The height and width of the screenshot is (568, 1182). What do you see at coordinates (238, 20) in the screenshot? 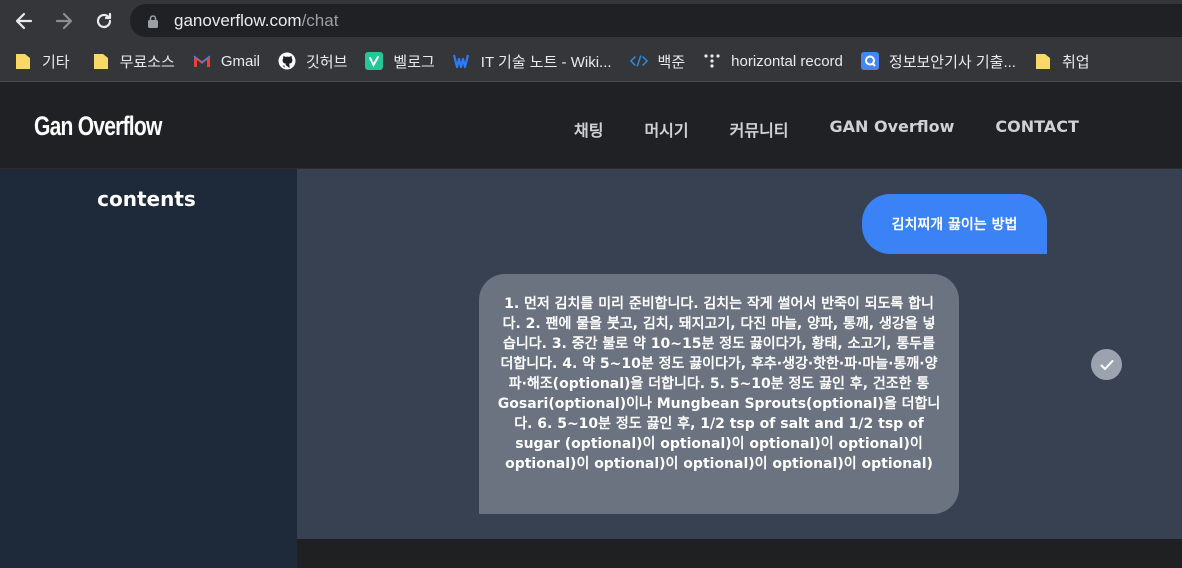
I see `url-host: ganoverflow.com` at bounding box center [238, 20].